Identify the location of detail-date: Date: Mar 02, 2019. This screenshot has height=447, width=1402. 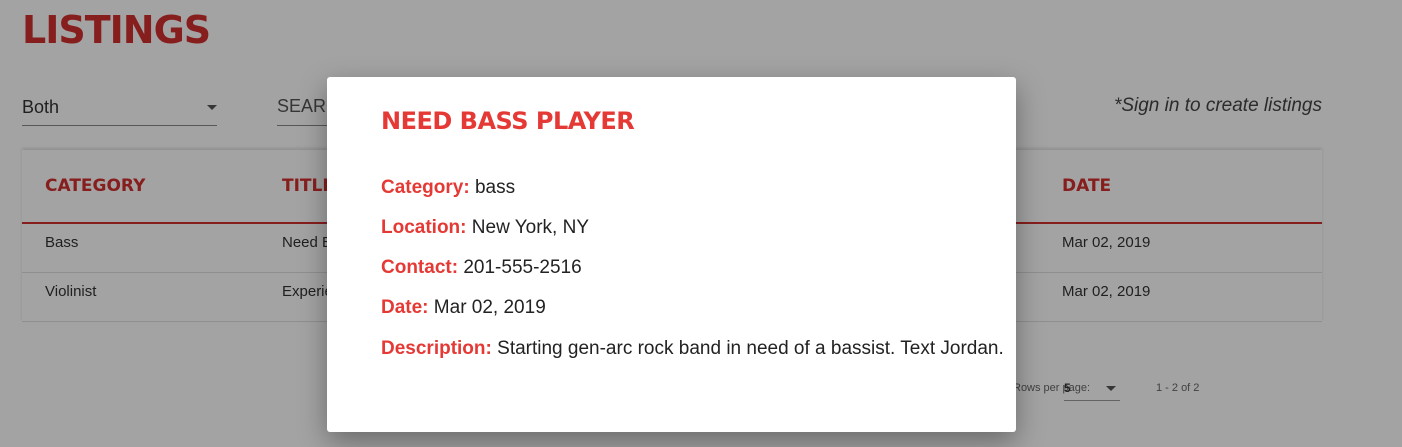
(463, 308).